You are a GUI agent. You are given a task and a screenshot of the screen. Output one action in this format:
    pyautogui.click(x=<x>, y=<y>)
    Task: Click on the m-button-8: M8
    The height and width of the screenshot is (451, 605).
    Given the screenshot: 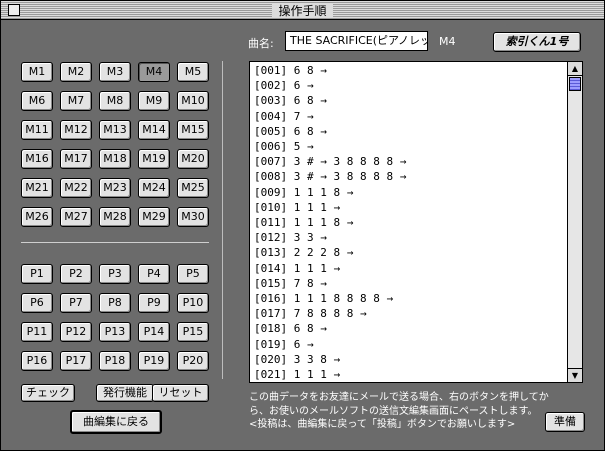 What is the action you would take?
    pyautogui.click(x=115, y=101)
    